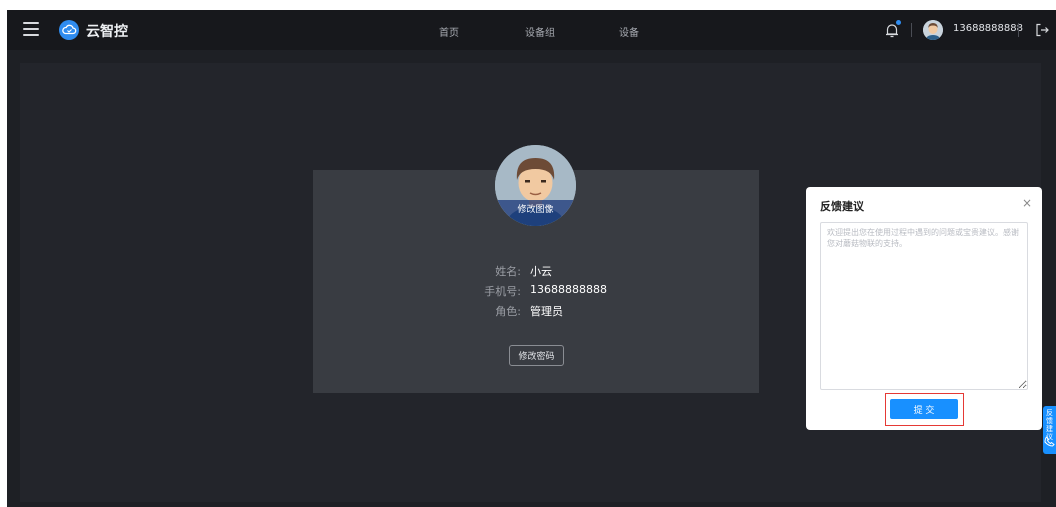 The width and height of the screenshot is (1056, 507). I want to click on field-value: 13688888888, so click(568, 289).